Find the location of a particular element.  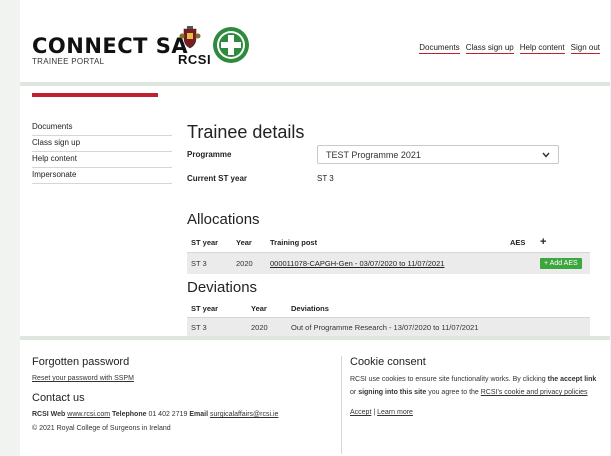

programme-row: Programme TEST Programme 2021 is located at coordinates (397, 154).